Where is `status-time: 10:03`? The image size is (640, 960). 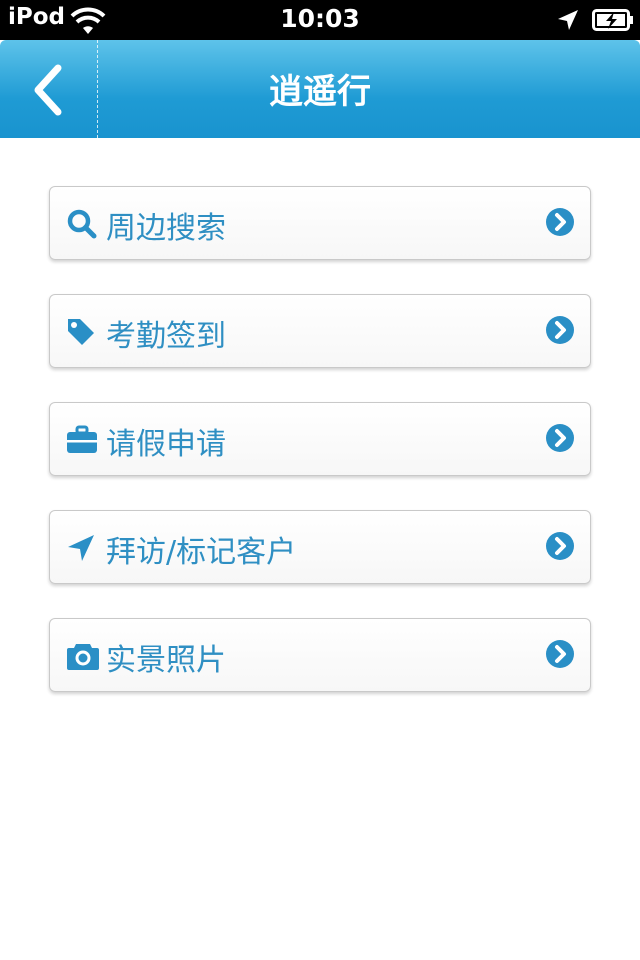
status-time: 10:03 is located at coordinates (320, 18).